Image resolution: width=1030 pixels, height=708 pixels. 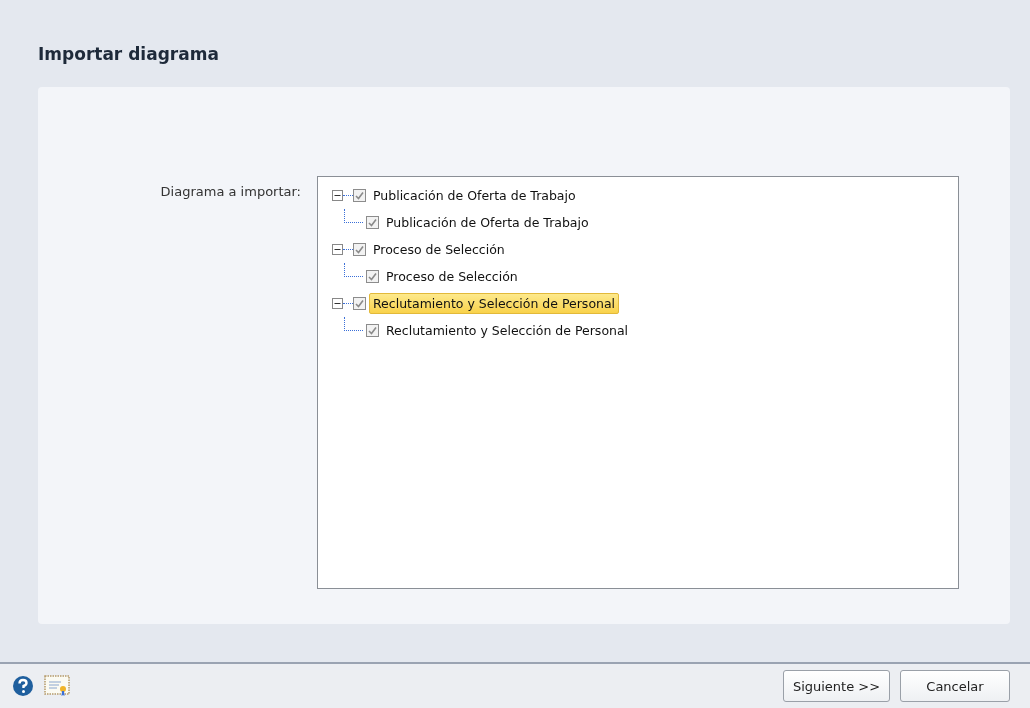 I want to click on dialog-title: Importar diagrama, so click(x=129, y=55).